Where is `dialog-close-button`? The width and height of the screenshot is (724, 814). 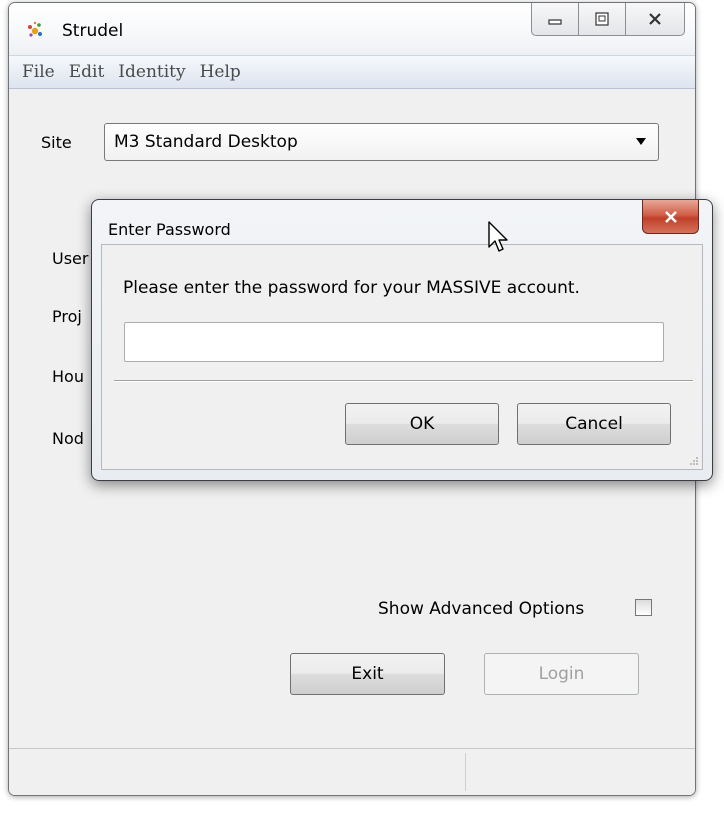
dialog-close-button is located at coordinates (670, 217).